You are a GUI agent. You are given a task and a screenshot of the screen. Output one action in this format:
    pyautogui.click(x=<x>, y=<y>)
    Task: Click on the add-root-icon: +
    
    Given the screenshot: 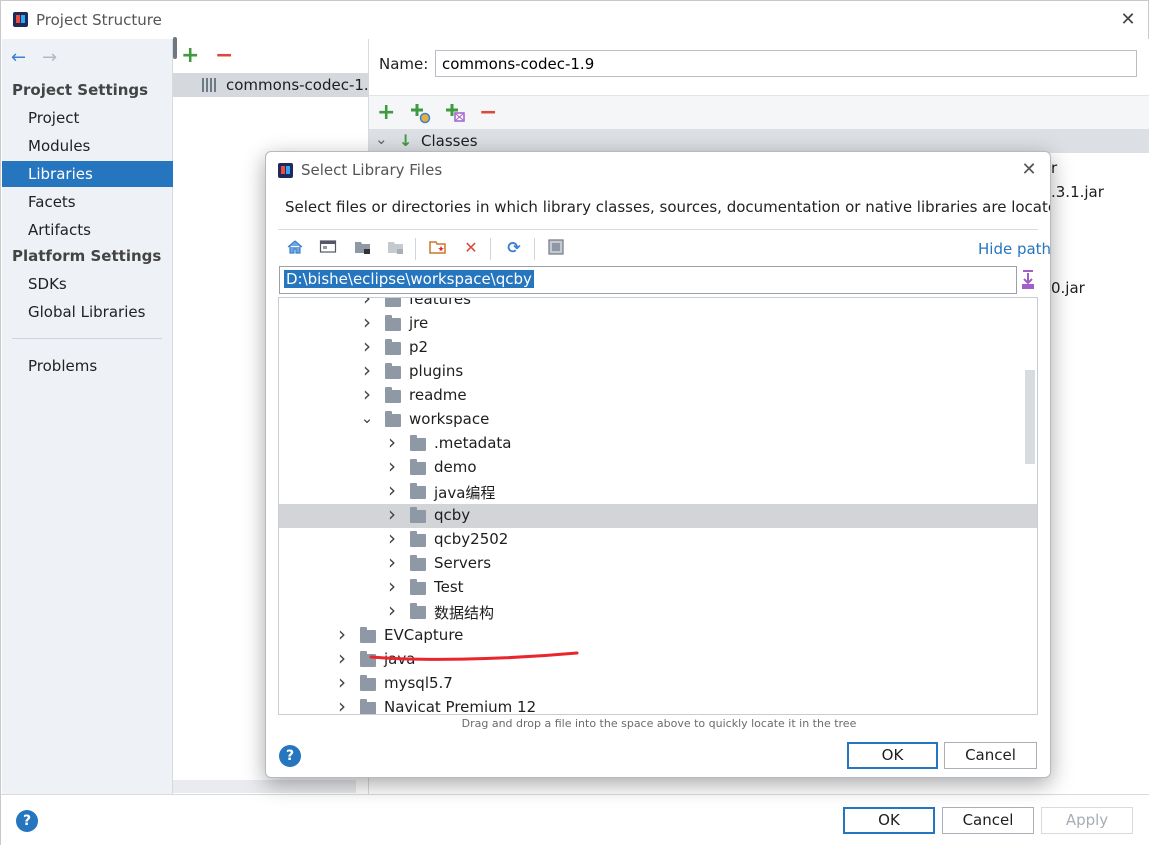 What is the action you would take?
    pyautogui.click(x=386, y=113)
    